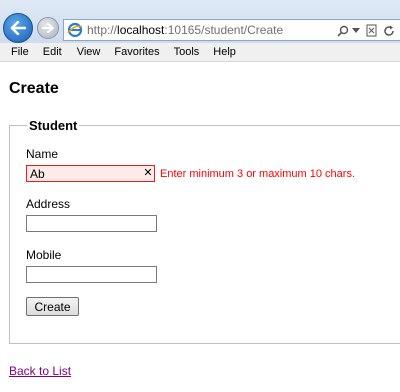  I want to click on mobile-label: Mobile, so click(44, 255).